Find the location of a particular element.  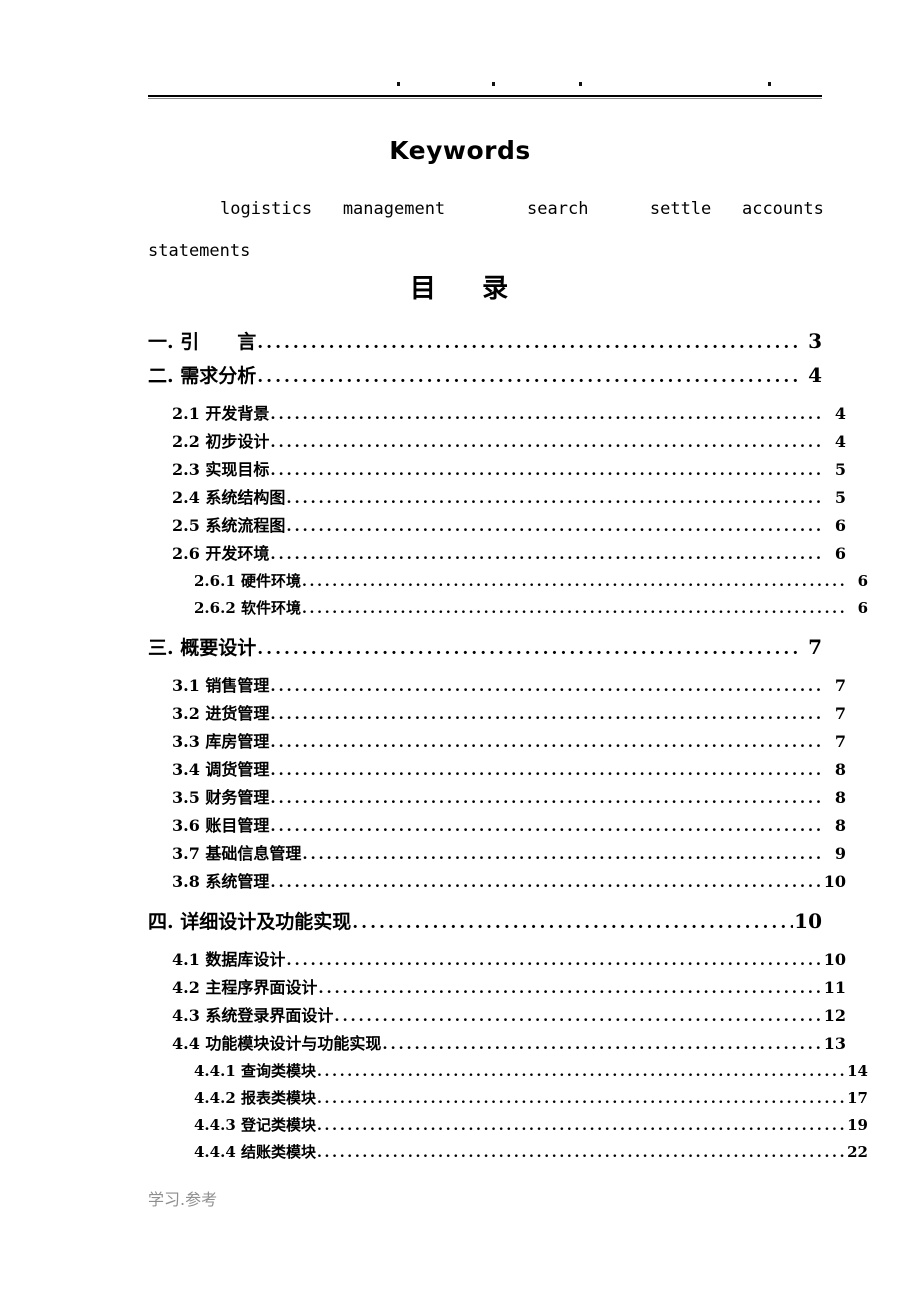

toc-entry-label: 4.2 主程序界面设计 is located at coordinates (245, 987).